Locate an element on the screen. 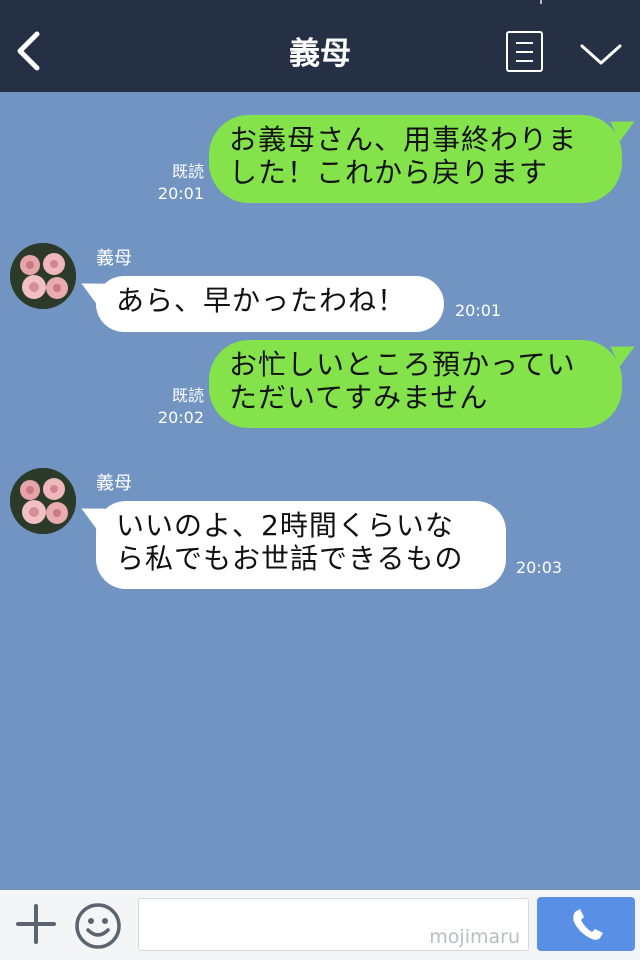 Image resolution: width=640 pixels, height=960 pixels. plus-icon is located at coordinates (36, 924).